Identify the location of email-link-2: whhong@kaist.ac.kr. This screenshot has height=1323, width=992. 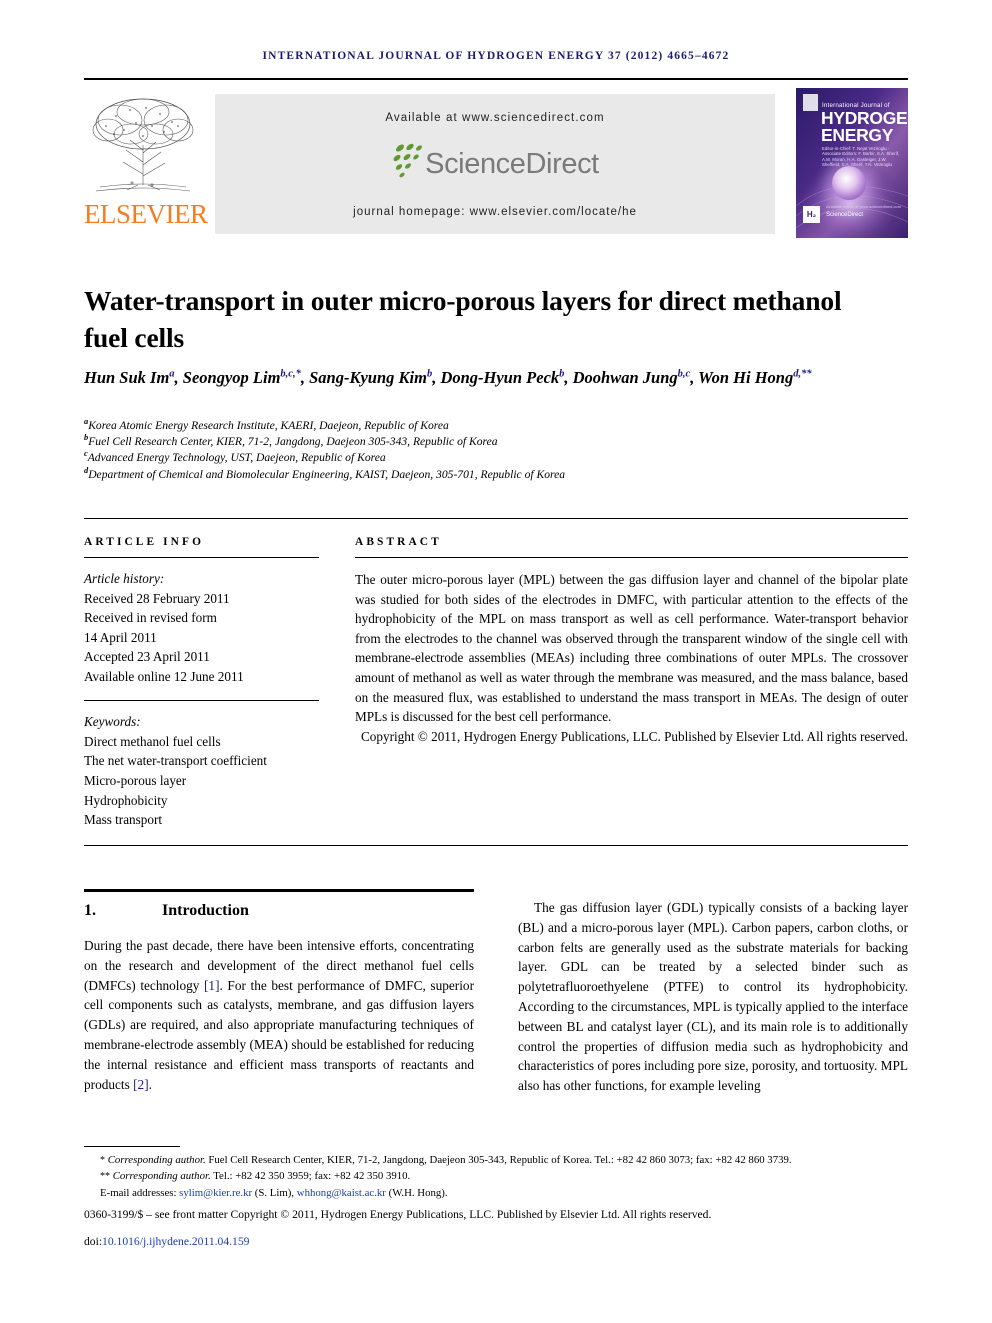
(341, 1193).